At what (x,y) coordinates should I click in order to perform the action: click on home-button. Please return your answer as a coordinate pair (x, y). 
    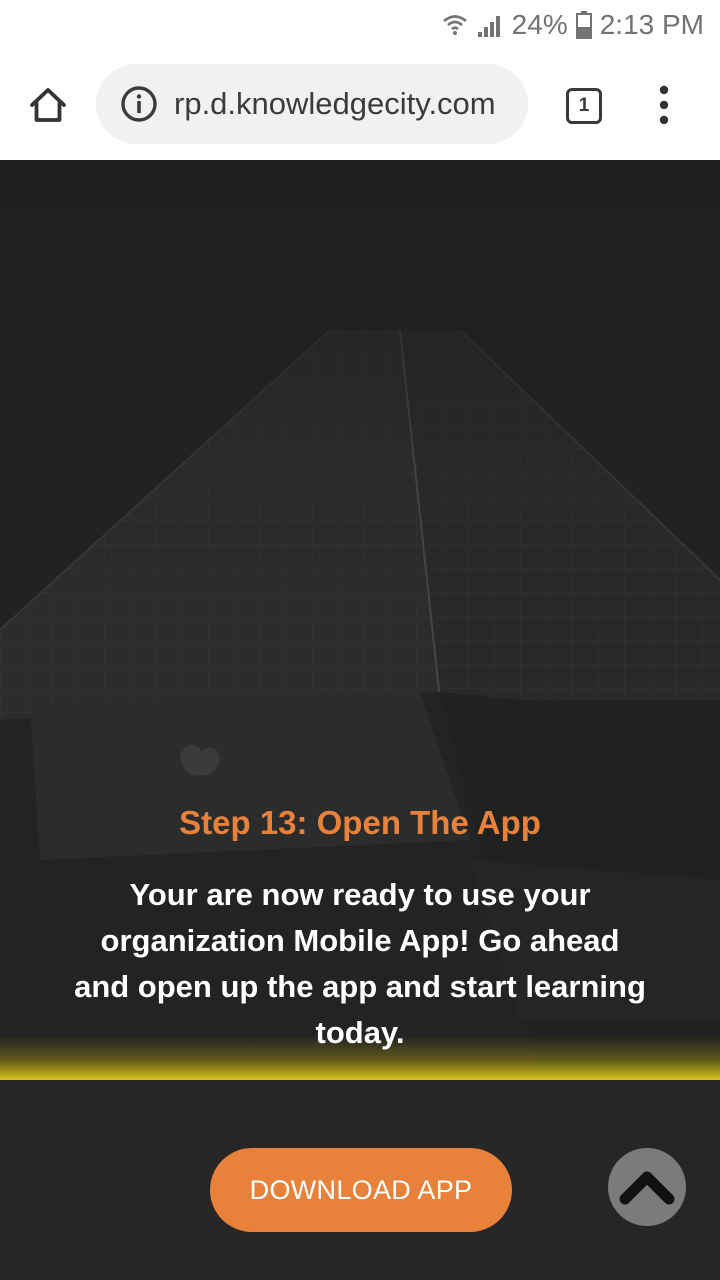
    Looking at the image, I should click on (48, 105).